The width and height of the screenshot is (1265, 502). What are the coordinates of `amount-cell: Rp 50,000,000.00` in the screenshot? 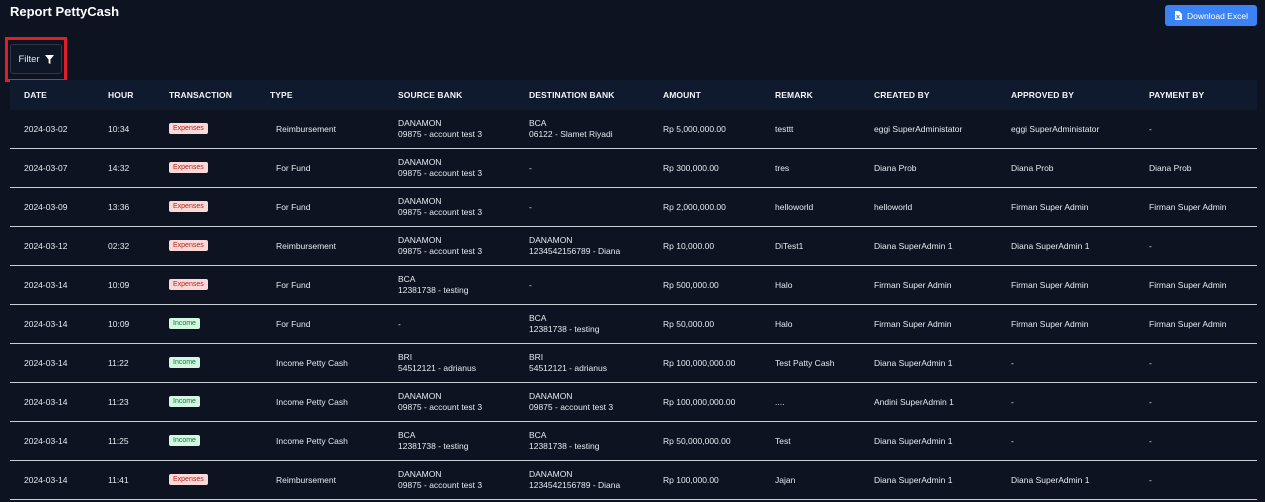 It's located at (697, 441).